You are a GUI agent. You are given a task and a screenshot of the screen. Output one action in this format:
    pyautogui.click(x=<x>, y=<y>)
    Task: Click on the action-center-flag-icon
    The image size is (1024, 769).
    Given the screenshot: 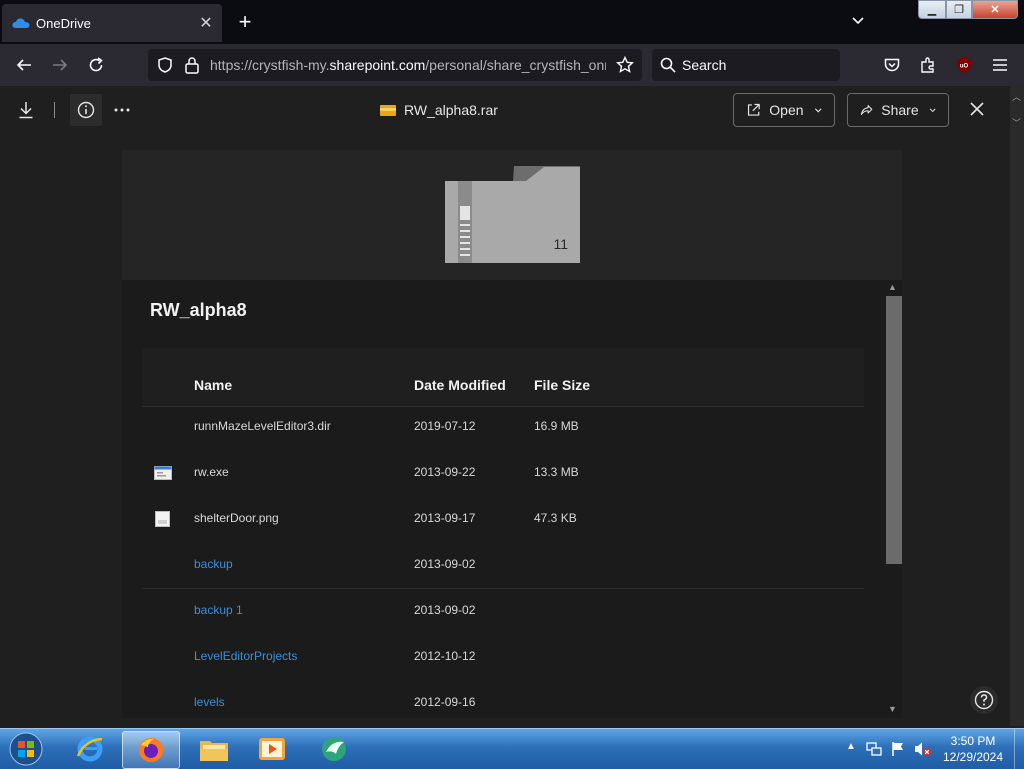 What is the action you would take?
    pyautogui.click(x=898, y=749)
    